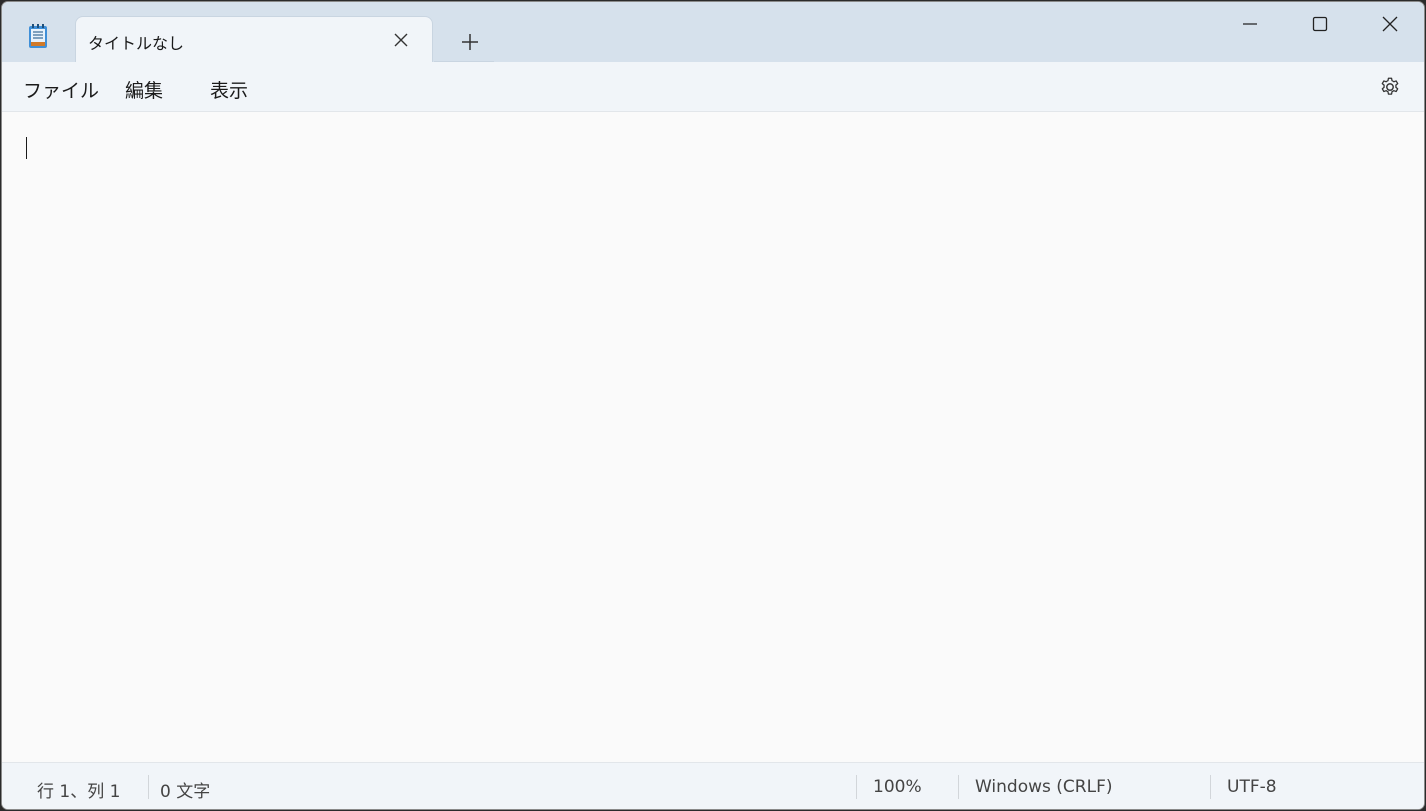 This screenshot has width=1426, height=811. What do you see at coordinates (1252, 787) in the screenshot?
I see `encoding: UTF-8` at bounding box center [1252, 787].